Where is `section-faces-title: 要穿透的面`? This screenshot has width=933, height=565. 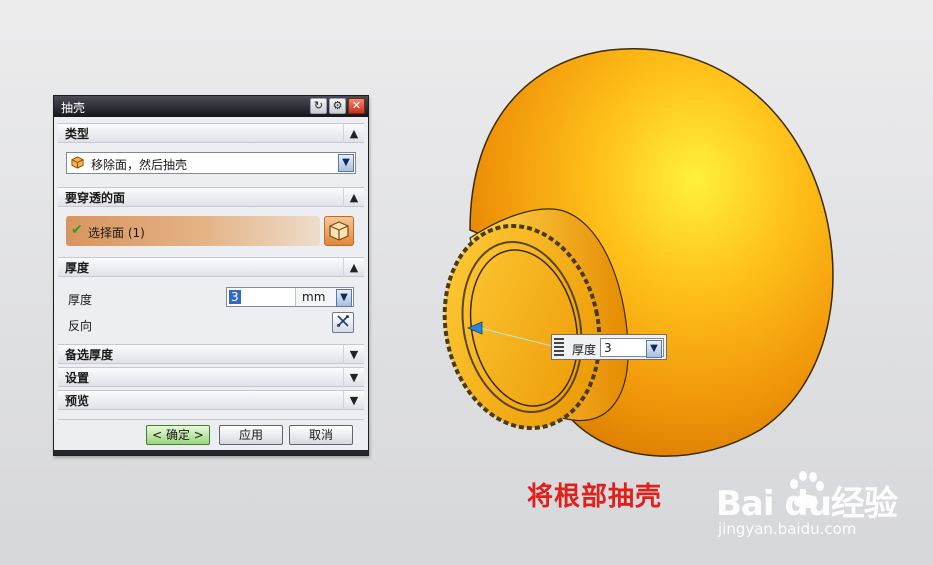
section-faces-title: 要穿透的面 is located at coordinates (95, 198).